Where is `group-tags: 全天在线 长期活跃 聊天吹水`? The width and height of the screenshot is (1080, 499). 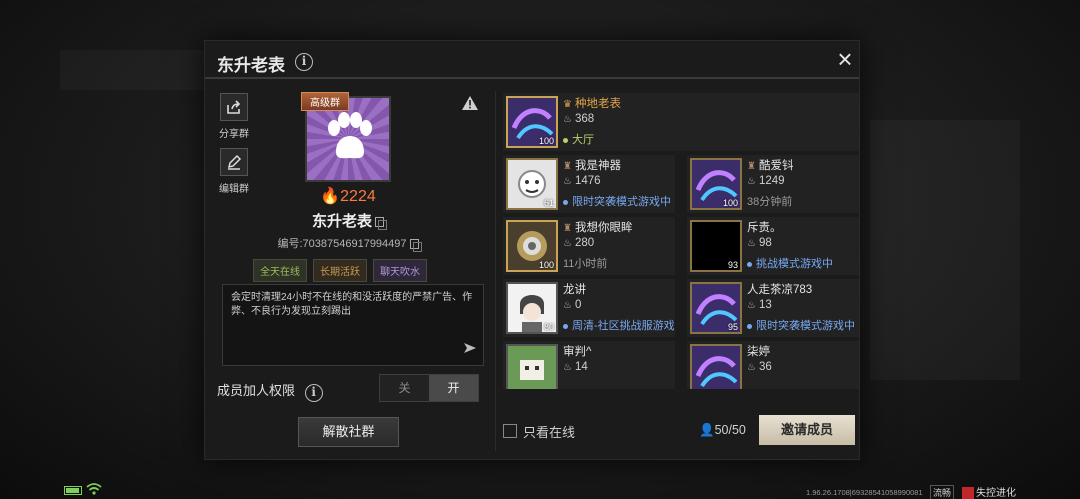
group-tags: 全天在线 长期活跃 聊天吹水 is located at coordinates (340, 270).